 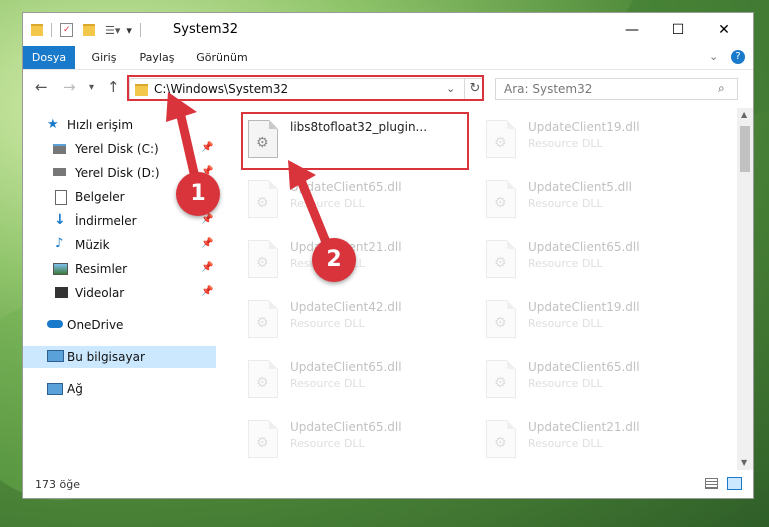 I want to click on vertical-scrollbar: ▲ ▼, so click(x=745, y=289).